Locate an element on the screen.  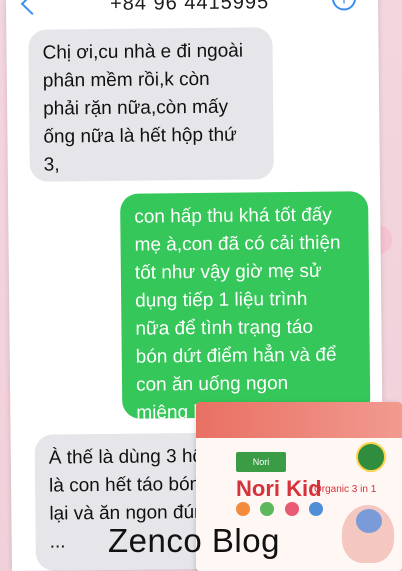
chevron-left-icon is located at coordinates (32, 8).